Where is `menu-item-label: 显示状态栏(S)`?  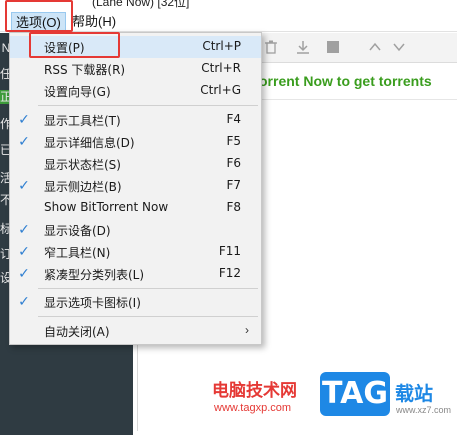 menu-item-label: 显示状态栏(S) is located at coordinates (82, 165).